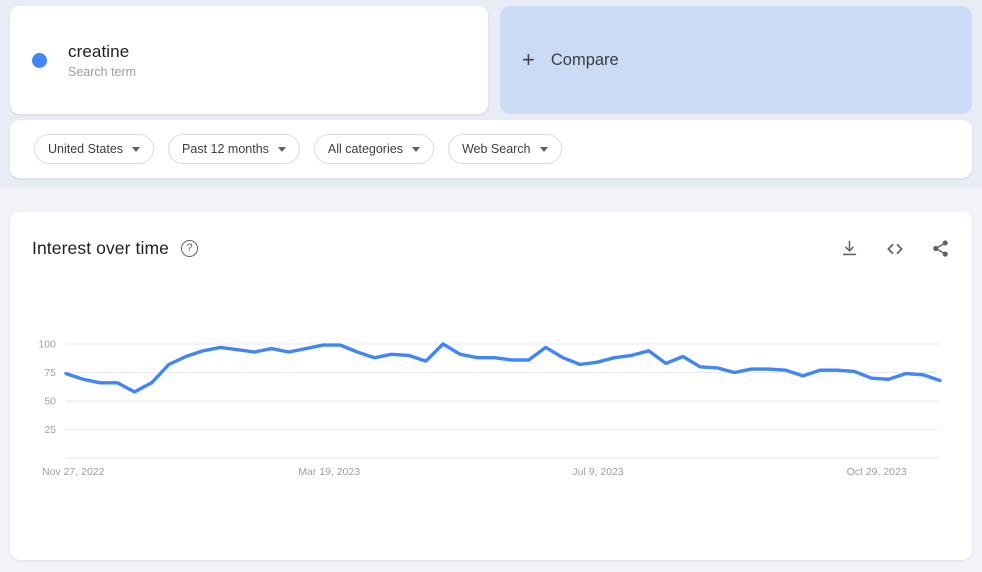 This screenshot has width=982, height=572. What do you see at coordinates (584, 59) in the screenshot?
I see `compare-label: Compare` at bounding box center [584, 59].